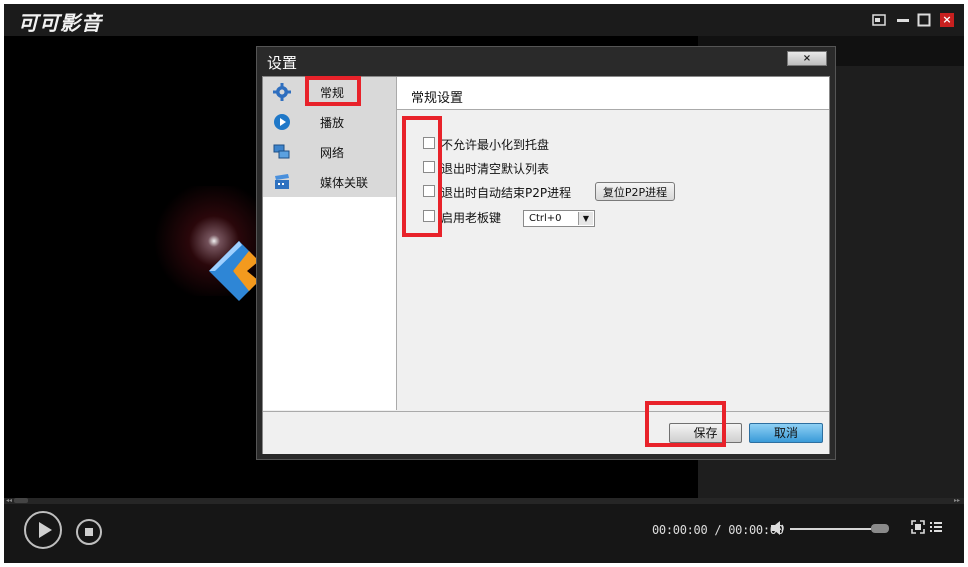  What do you see at coordinates (344, 183) in the screenshot?
I see `nav-label-media-association: 媒体关联` at bounding box center [344, 183].